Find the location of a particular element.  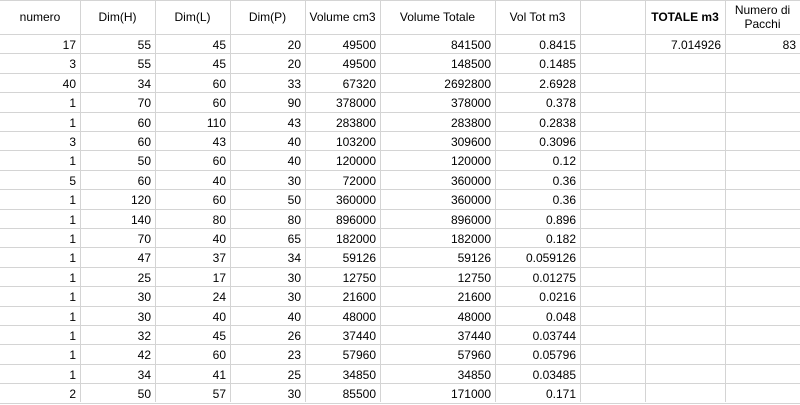

header-vol-tot-m3: Vol Tot m3 is located at coordinates (537, 17).